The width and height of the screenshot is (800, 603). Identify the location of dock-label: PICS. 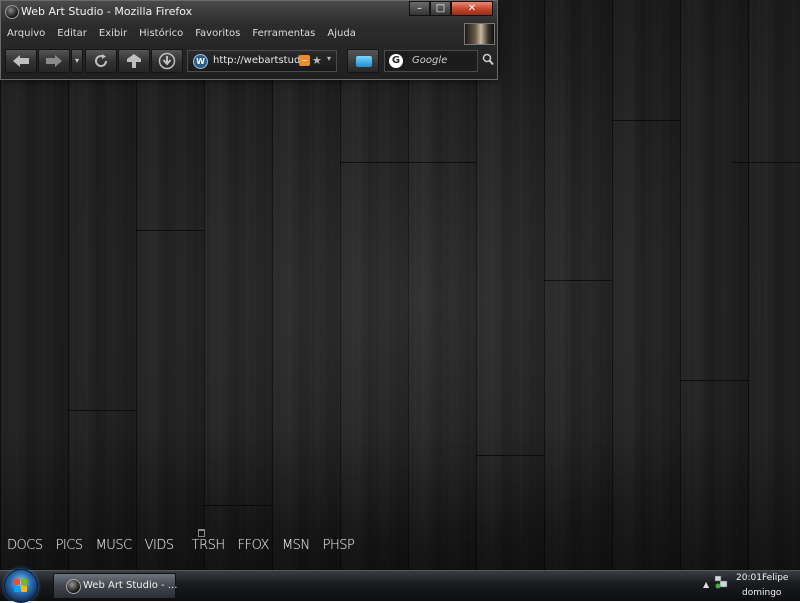
(69, 545).